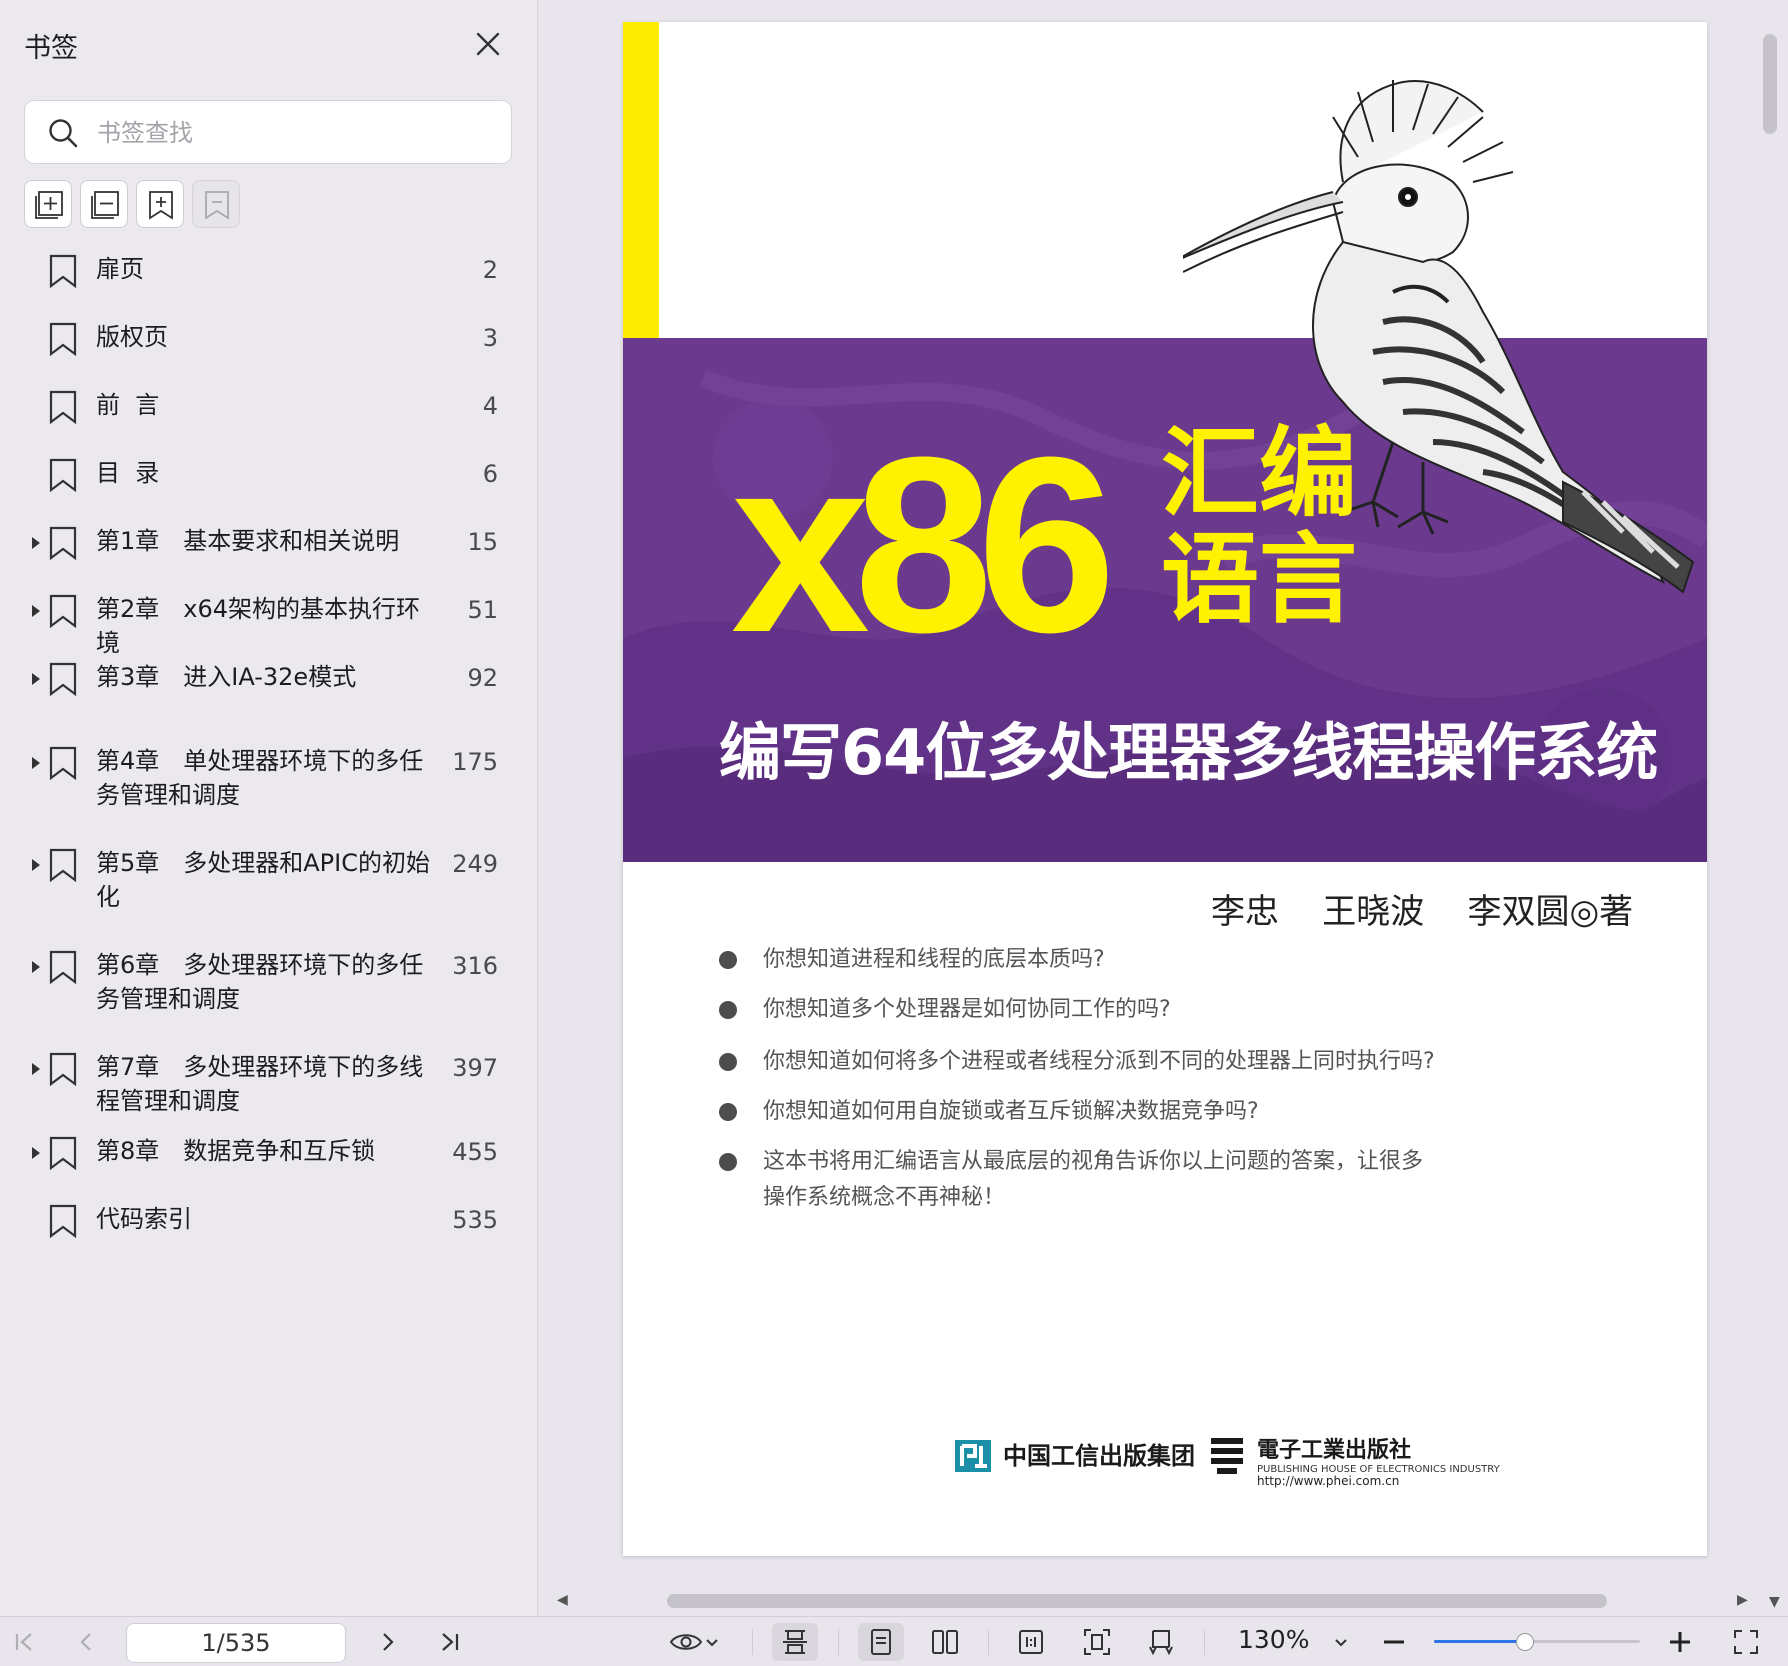 The height and width of the screenshot is (1666, 1788). I want to click on bookmark-label: 第5章 多处理器和APIC的初始化, so click(263, 880).